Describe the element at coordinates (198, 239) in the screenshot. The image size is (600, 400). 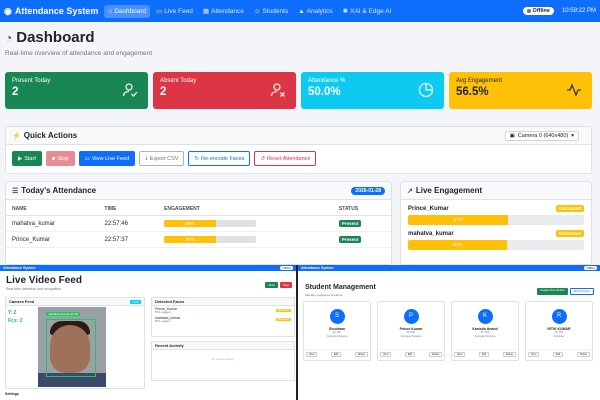
I see `table-row: Prince_Kumar 22:57:37 57% Present` at that location.